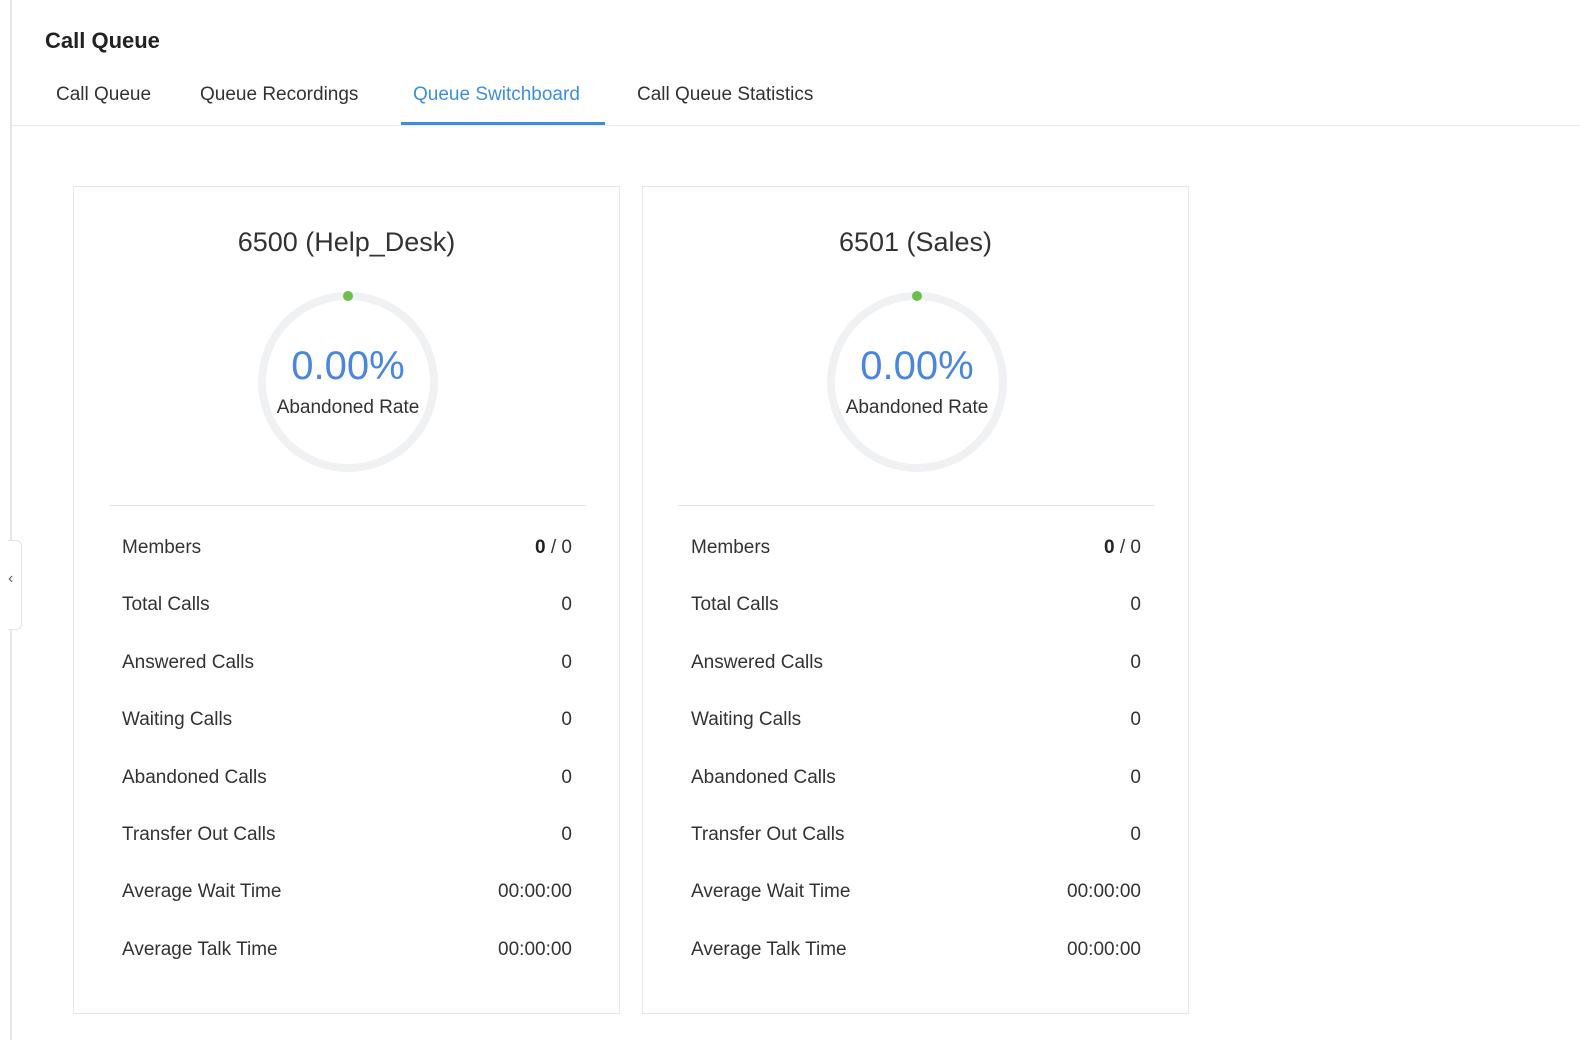 The height and width of the screenshot is (1046, 1580). I want to click on tab-call-queue-statistics: Call Queue Statistics, so click(725, 101).